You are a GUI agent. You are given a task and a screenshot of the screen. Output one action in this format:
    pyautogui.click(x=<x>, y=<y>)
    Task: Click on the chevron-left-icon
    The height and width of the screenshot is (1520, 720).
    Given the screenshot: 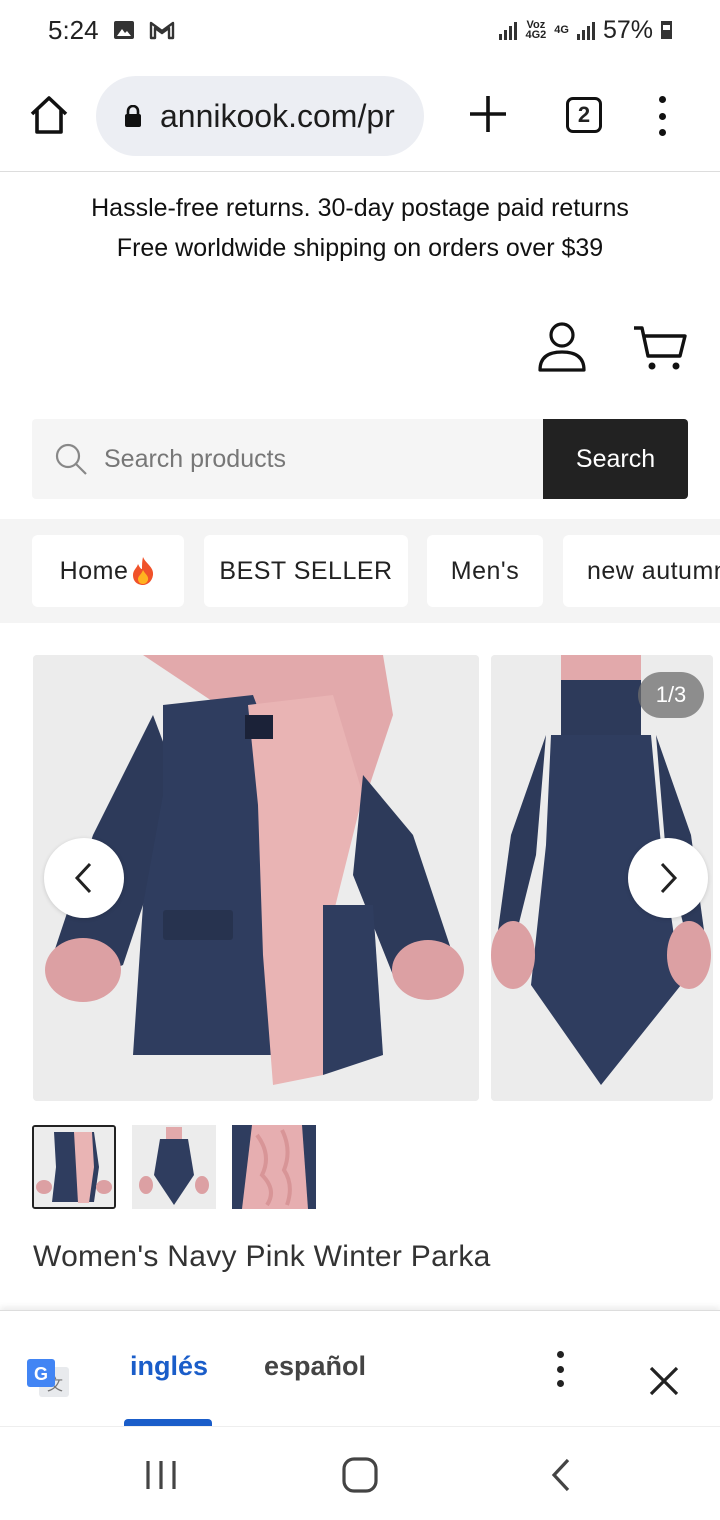 What is the action you would take?
    pyautogui.click(x=83, y=878)
    